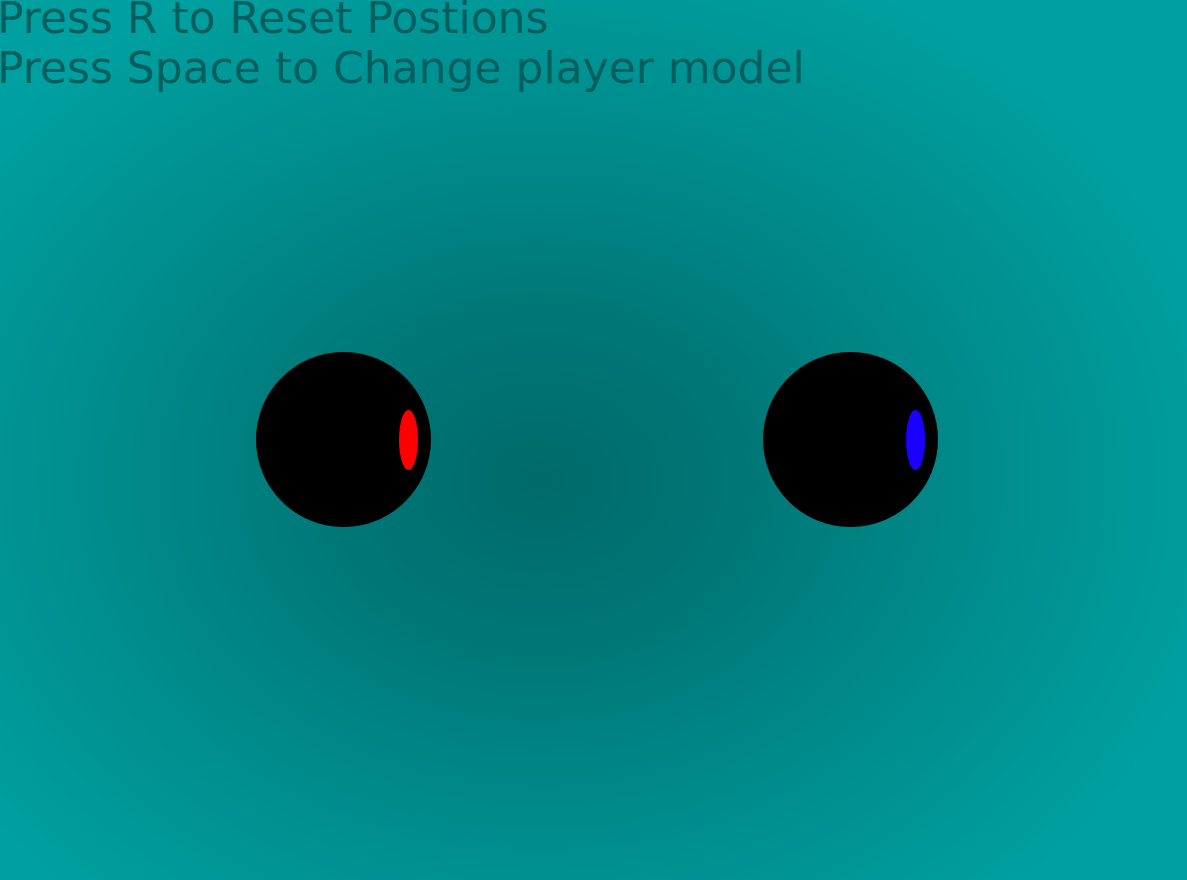  What do you see at coordinates (274, 22) in the screenshot?
I see `reset-instruction-text: Press R to Reset Postions` at bounding box center [274, 22].